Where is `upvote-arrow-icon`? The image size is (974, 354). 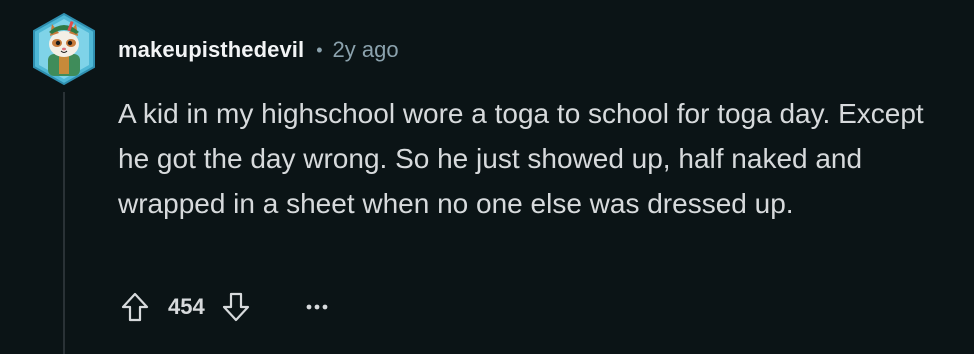
upvote-arrow-icon is located at coordinates (135, 307).